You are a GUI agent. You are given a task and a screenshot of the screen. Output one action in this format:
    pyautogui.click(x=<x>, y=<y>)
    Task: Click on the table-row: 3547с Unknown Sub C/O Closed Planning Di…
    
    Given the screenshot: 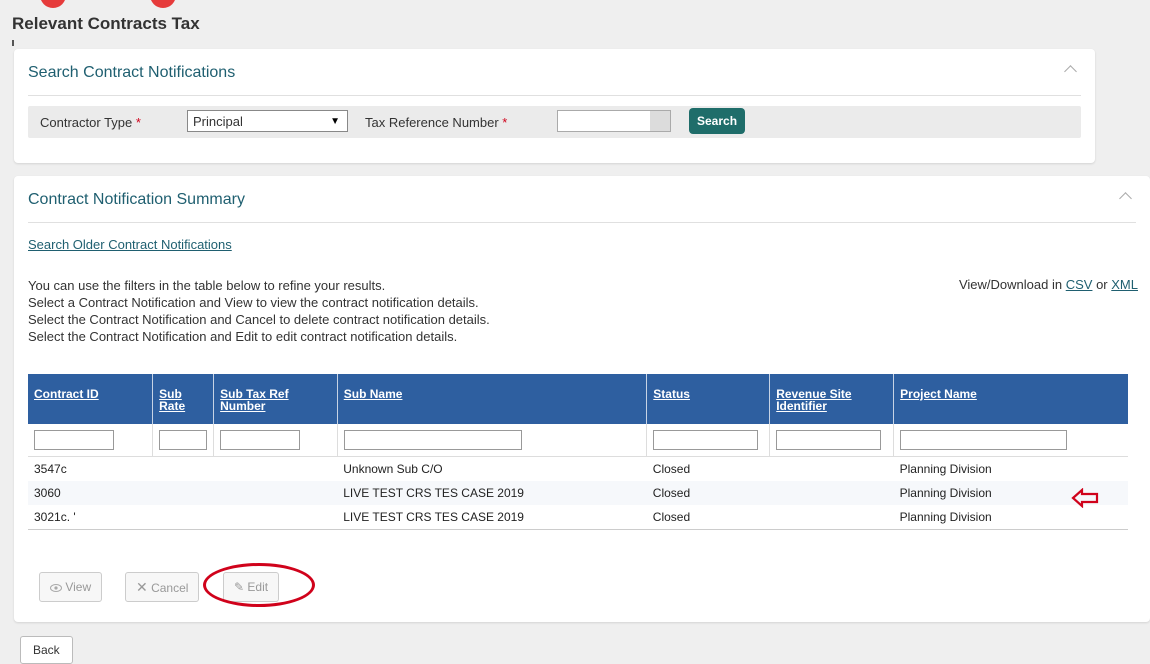 What is the action you would take?
    pyautogui.click(x=578, y=469)
    